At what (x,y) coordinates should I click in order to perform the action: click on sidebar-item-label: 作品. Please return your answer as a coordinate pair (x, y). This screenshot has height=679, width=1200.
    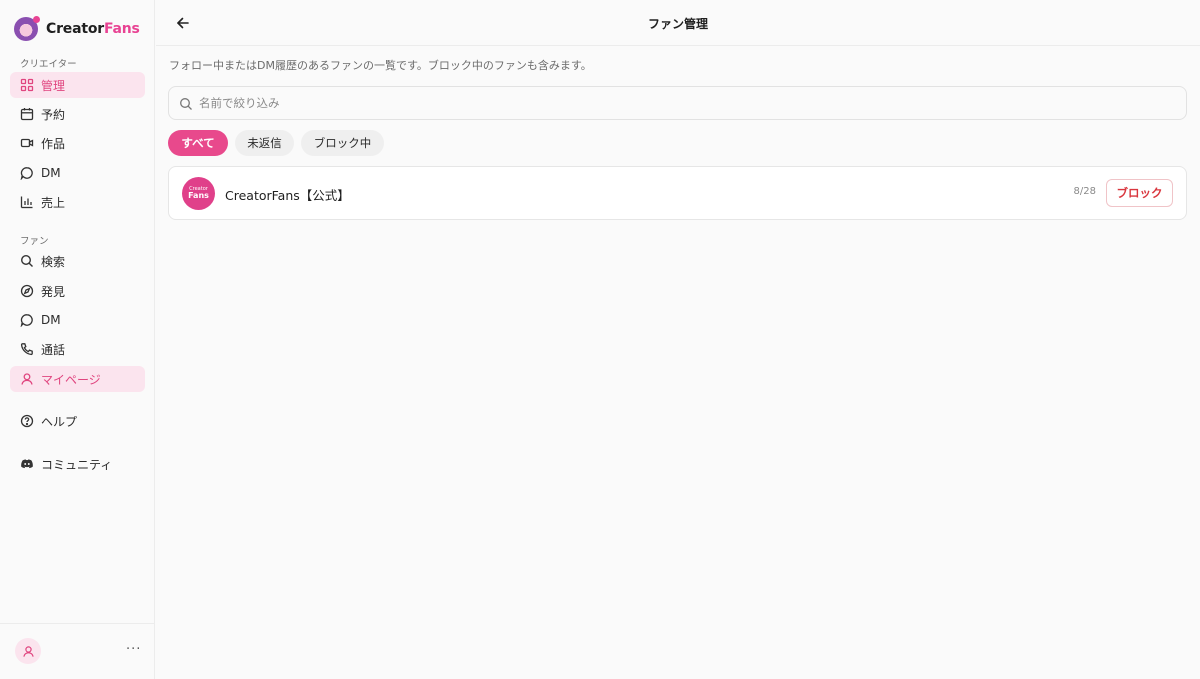
    Looking at the image, I should click on (53, 143).